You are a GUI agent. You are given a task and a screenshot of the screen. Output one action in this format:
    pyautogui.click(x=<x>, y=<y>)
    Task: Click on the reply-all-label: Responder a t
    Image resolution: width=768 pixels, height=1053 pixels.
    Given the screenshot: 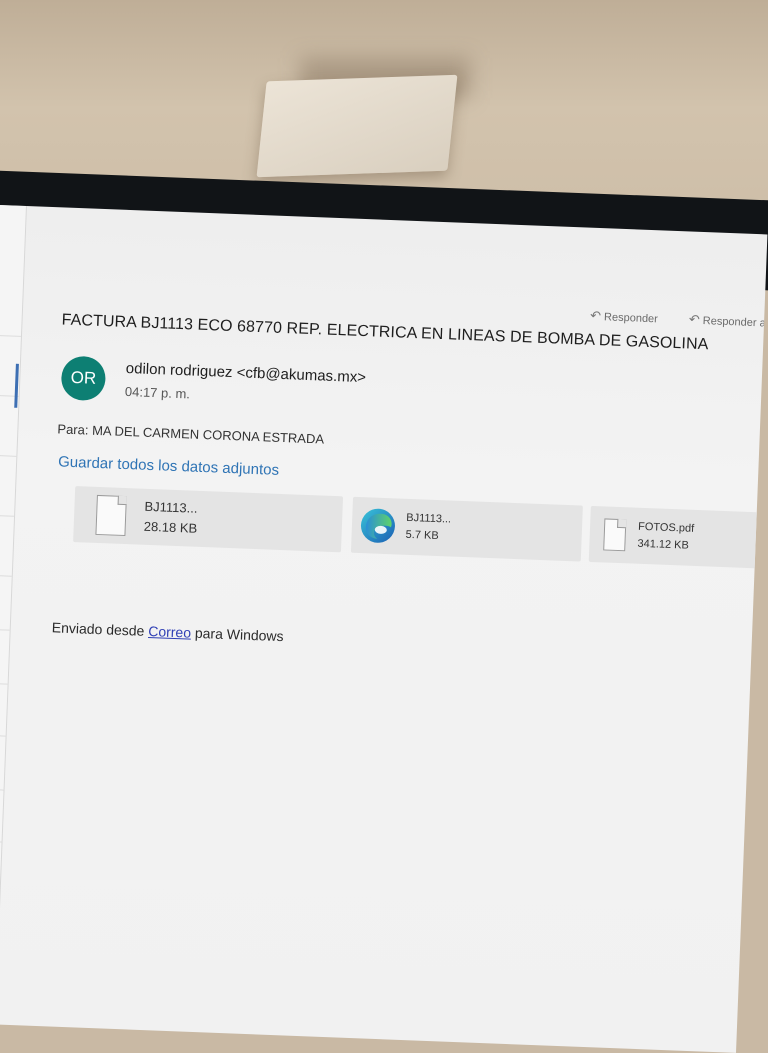 What is the action you would take?
    pyautogui.click(x=735, y=322)
    